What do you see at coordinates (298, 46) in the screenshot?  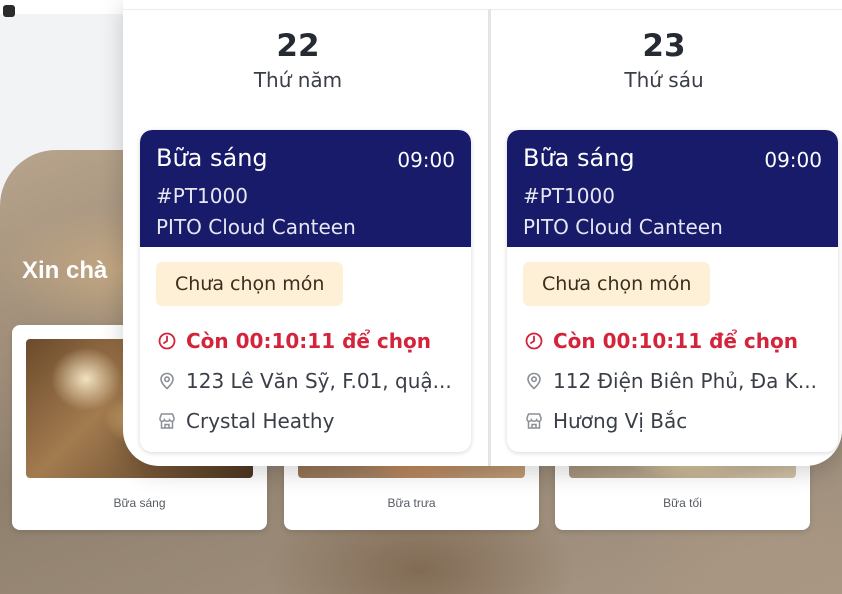 I see `day-number: 22` at bounding box center [298, 46].